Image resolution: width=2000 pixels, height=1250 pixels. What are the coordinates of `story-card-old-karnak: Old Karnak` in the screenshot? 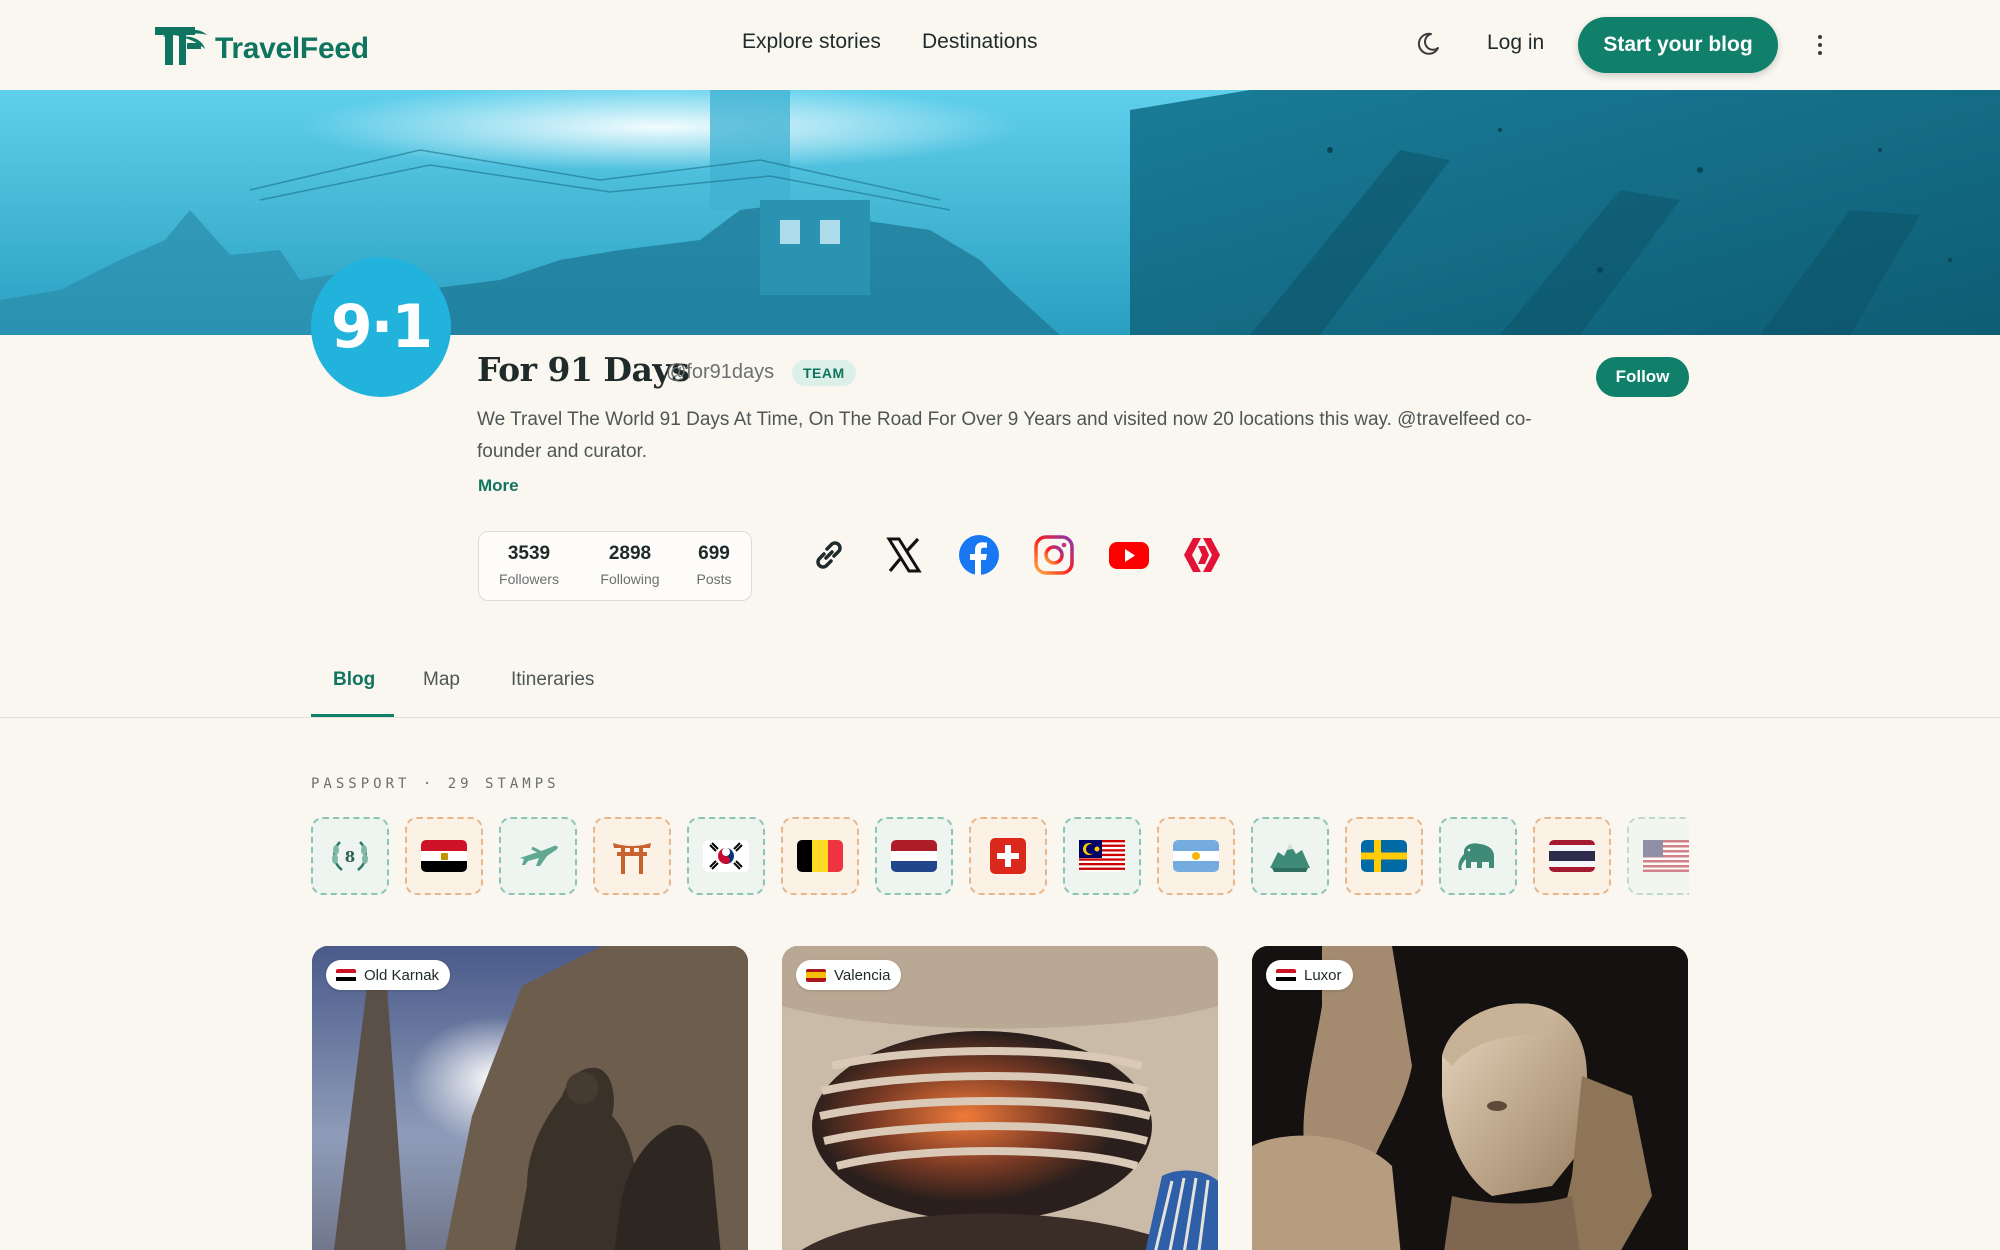 It's located at (530, 1098).